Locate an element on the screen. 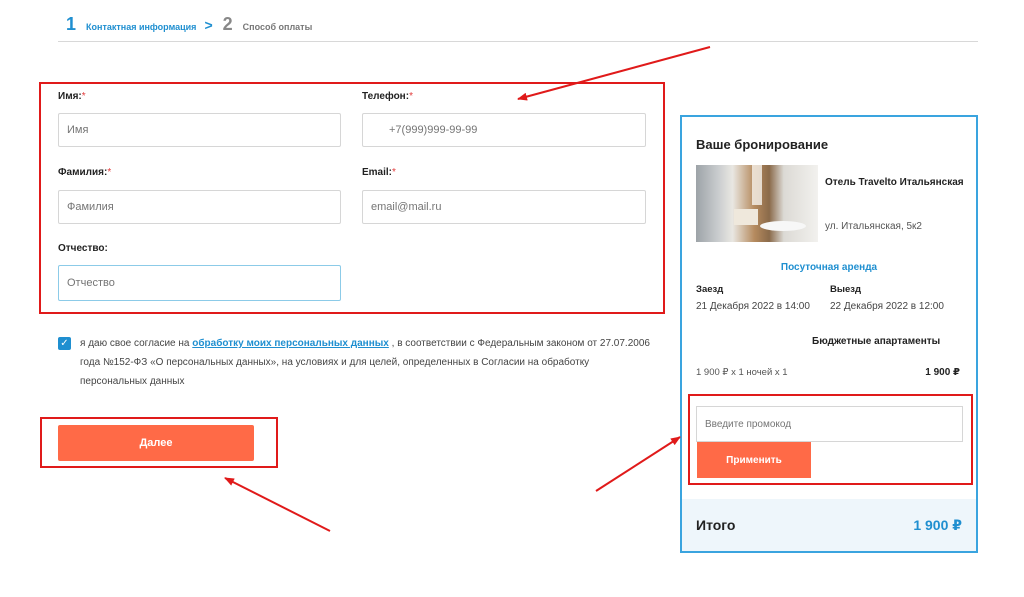 The image size is (1024, 597). arrow-to-next is located at coordinates (277, 504).